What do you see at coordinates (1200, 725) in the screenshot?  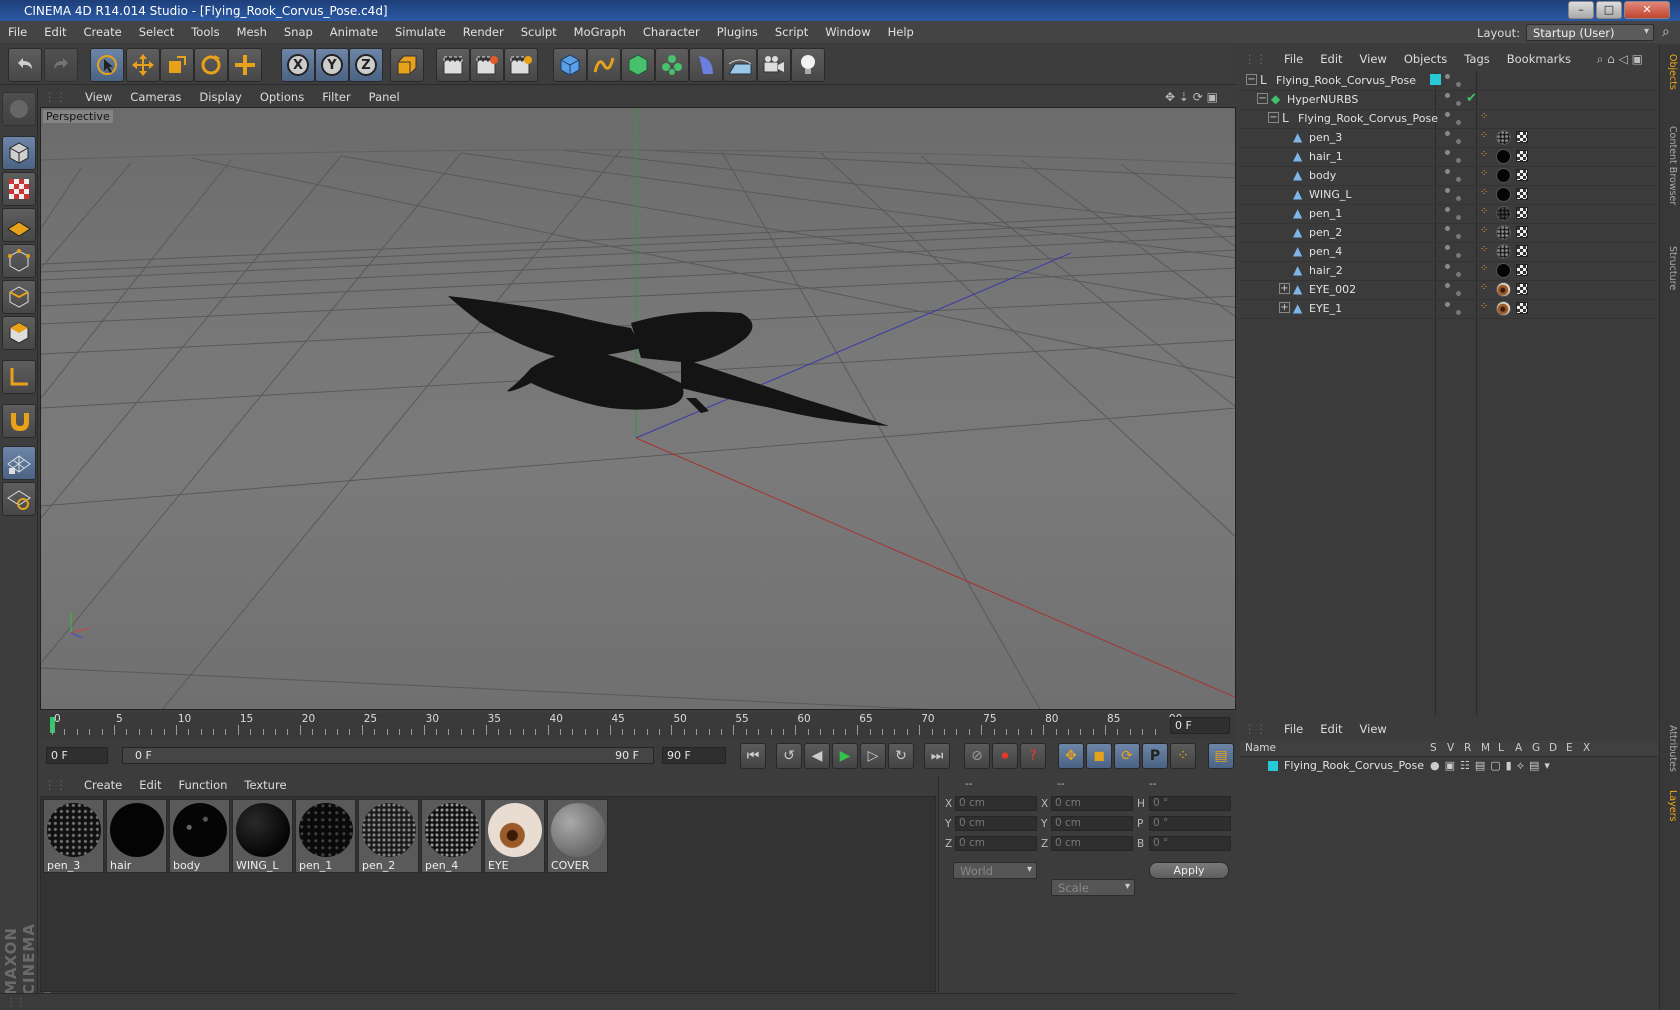 I see `timeline-end-field: 0 F` at bounding box center [1200, 725].